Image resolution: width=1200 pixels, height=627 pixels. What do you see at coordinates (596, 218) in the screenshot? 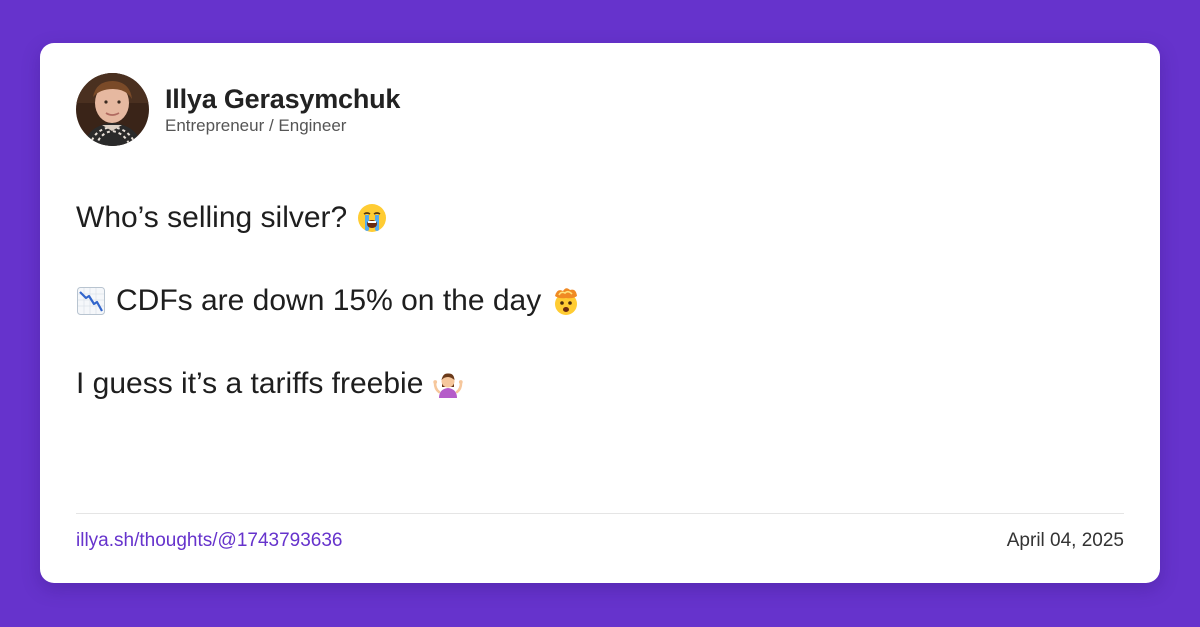
I see `post-line-1: Who’s selling silver?` at bounding box center [596, 218].